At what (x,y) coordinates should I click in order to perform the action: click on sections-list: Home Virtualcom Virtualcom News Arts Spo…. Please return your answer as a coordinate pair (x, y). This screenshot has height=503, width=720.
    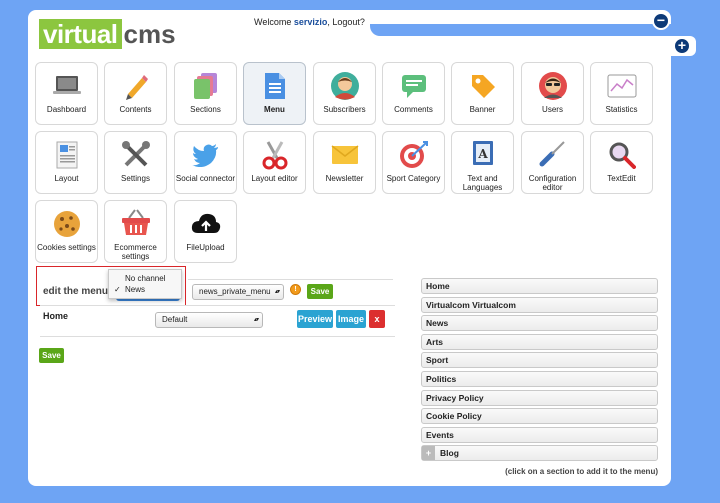
    Looking at the image, I should click on (539, 371).